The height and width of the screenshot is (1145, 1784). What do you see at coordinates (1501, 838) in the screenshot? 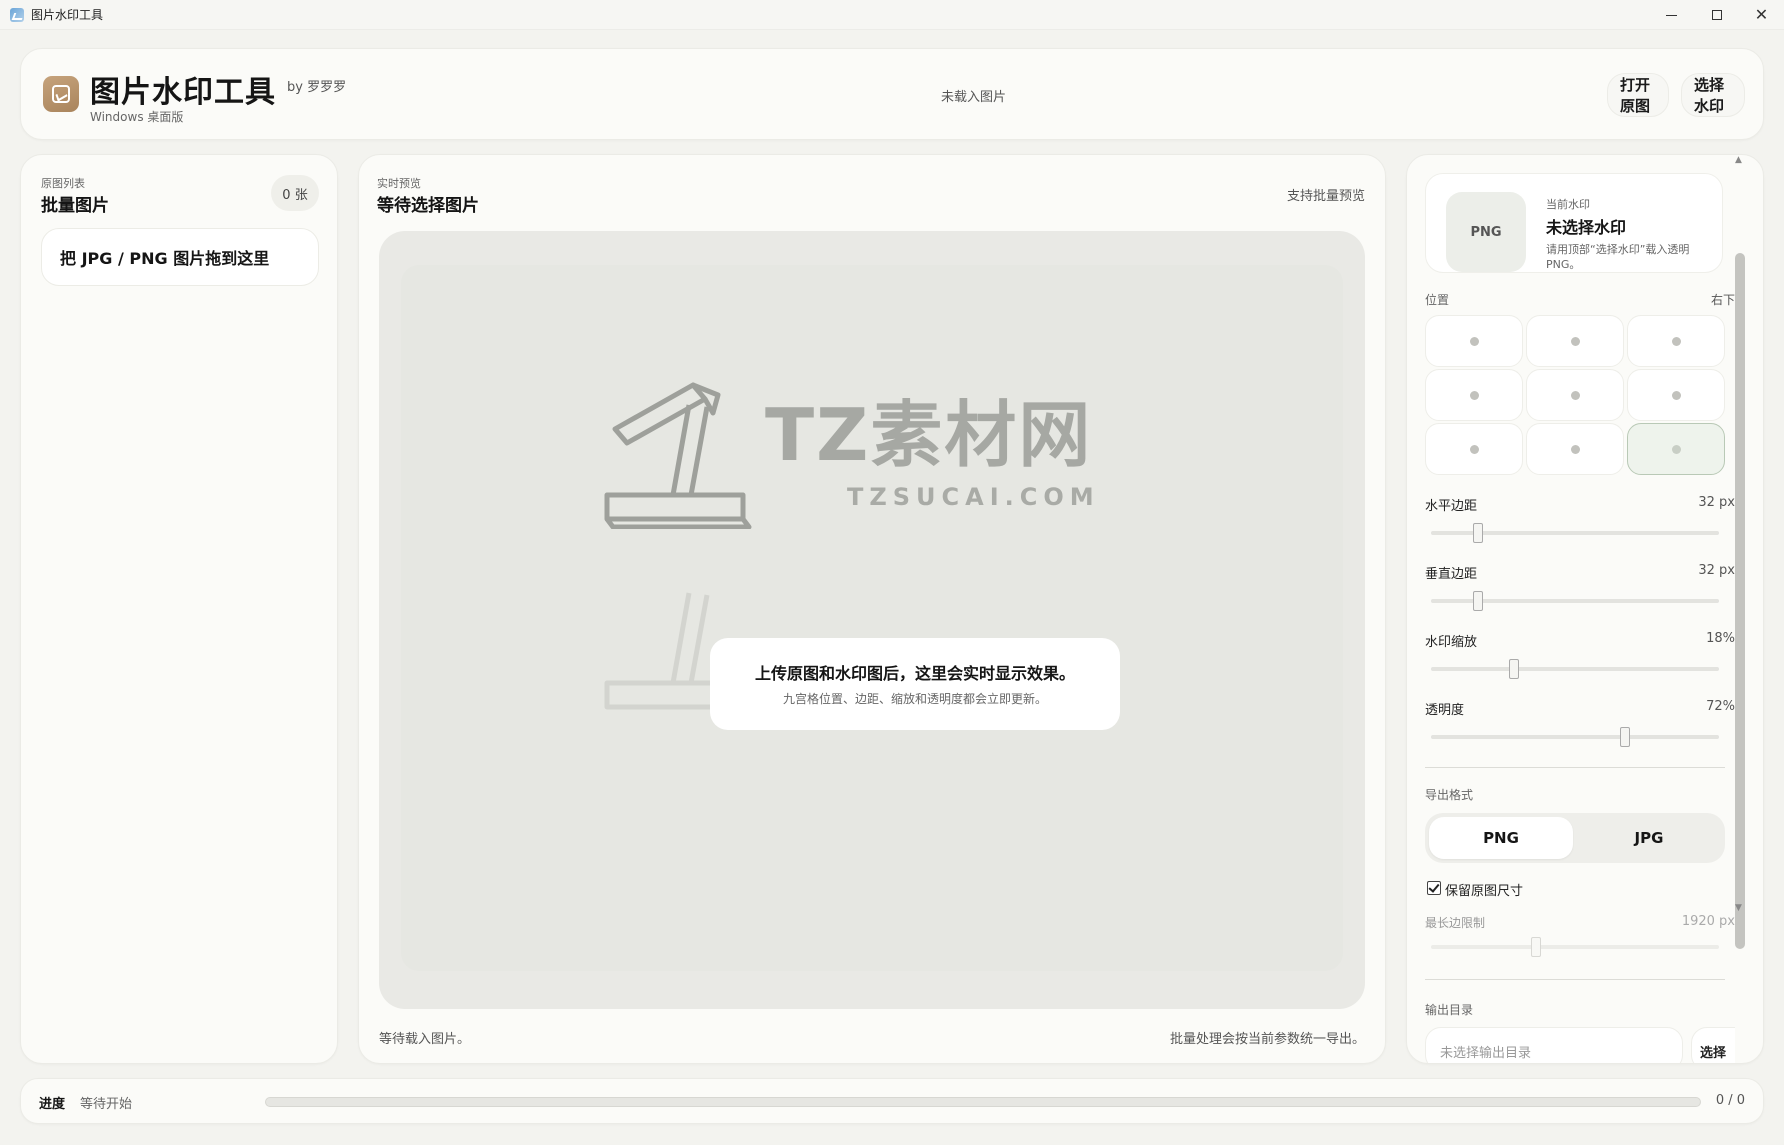
I see `format-png-option: PNG` at bounding box center [1501, 838].